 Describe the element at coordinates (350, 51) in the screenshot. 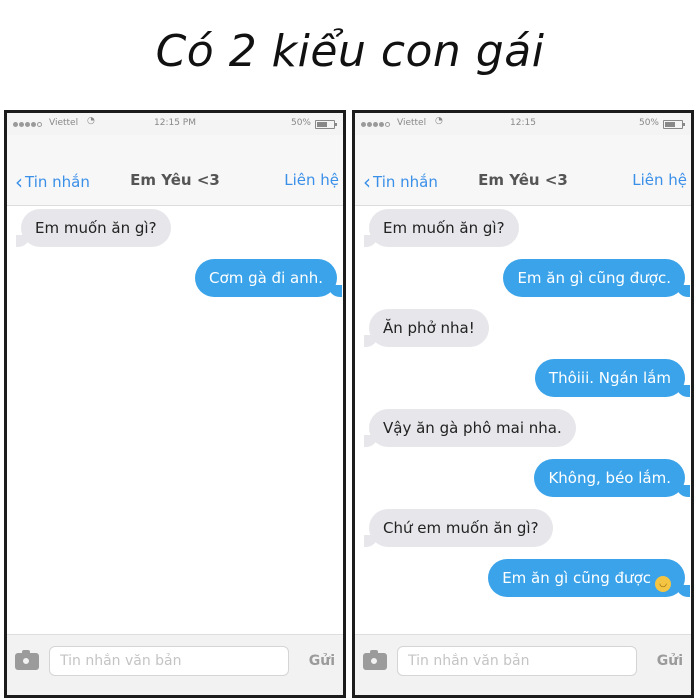

I see `page-title: Có 2 kiểu con gái` at that location.